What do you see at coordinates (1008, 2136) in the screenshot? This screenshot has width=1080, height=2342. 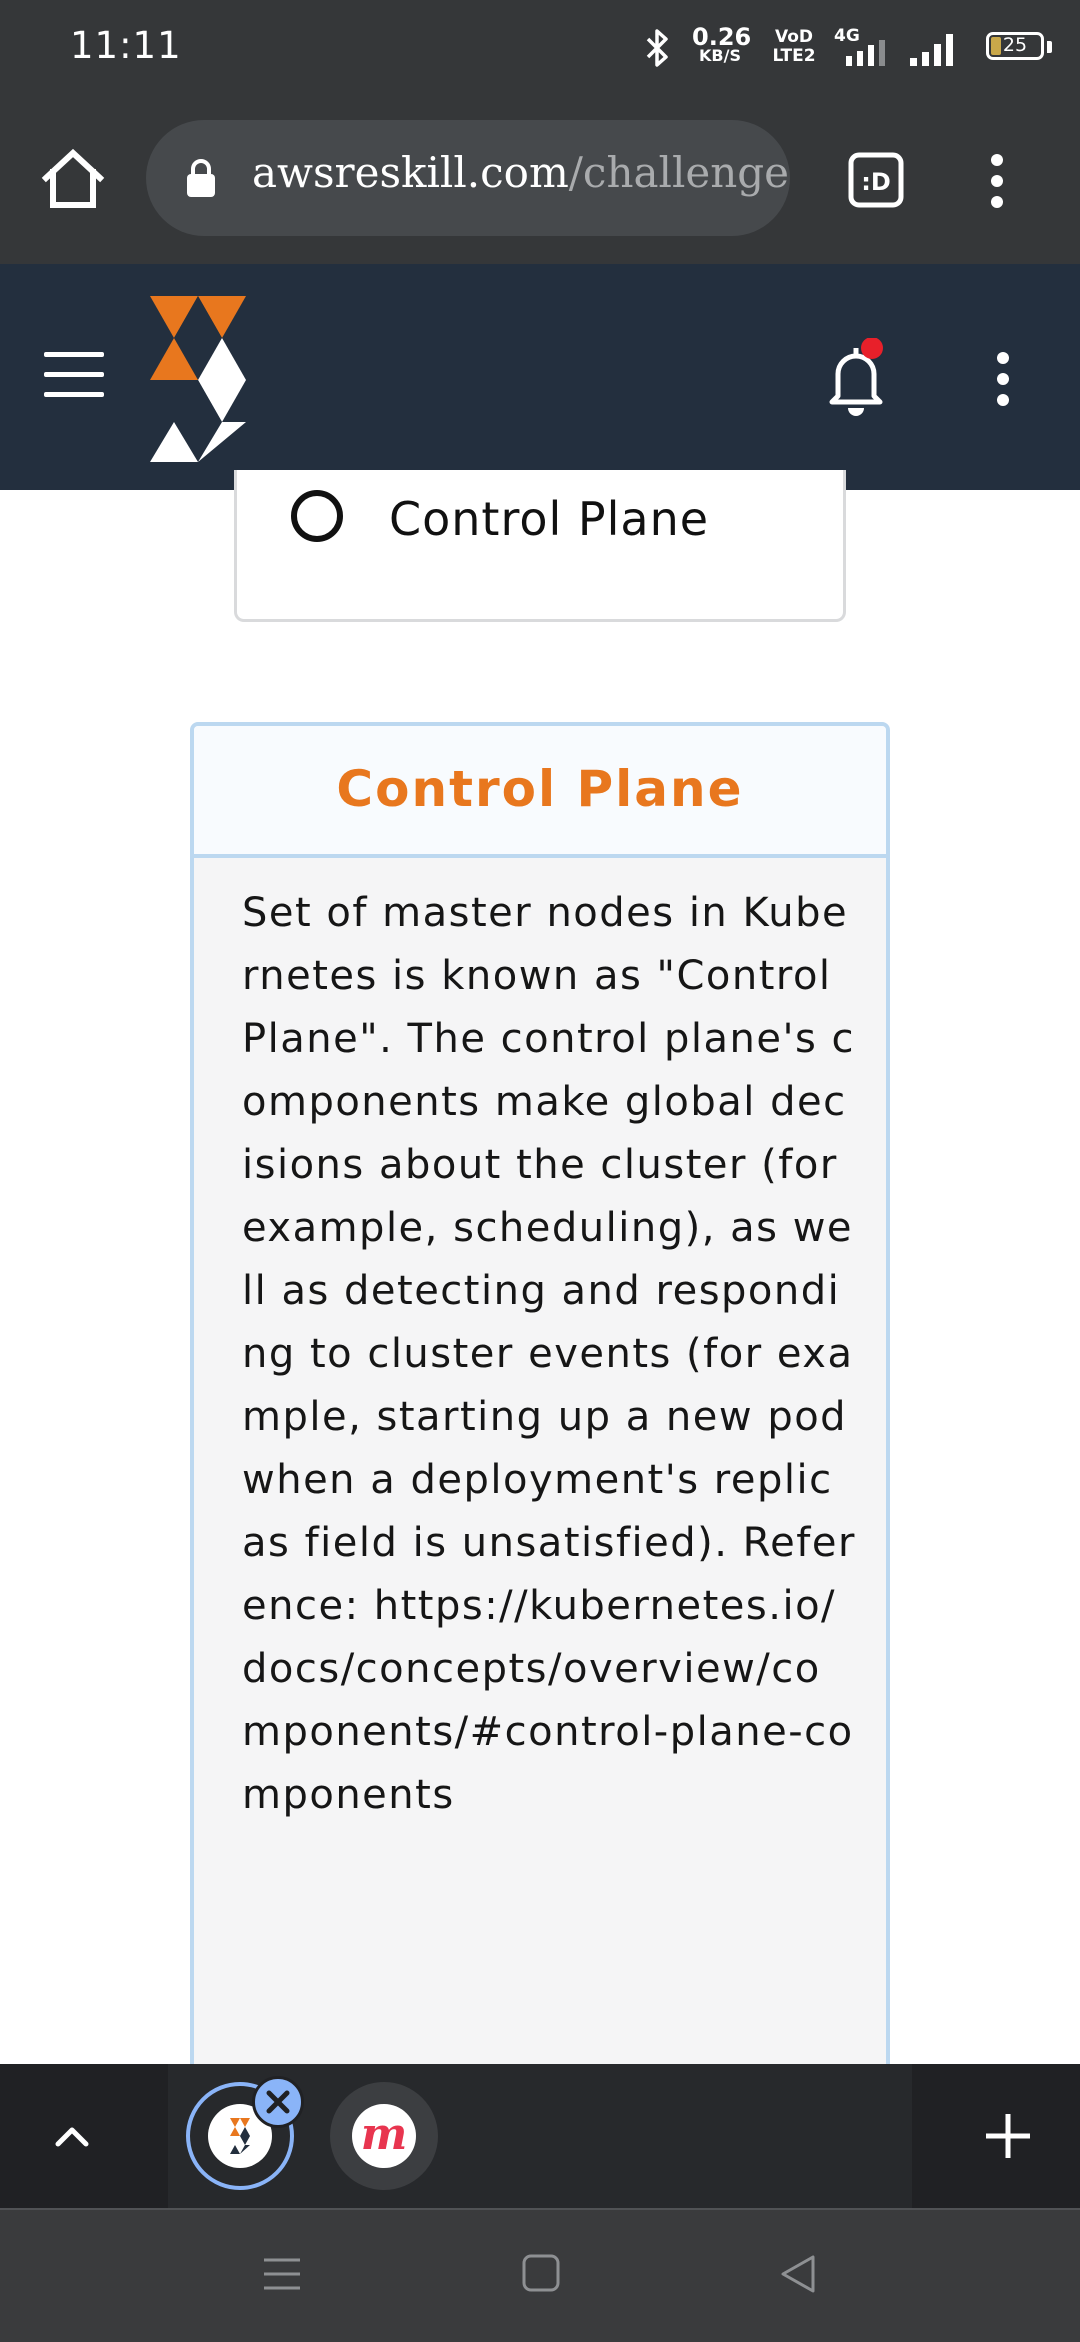 I see `new-tab-plus-icon` at bounding box center [1008, 2136].